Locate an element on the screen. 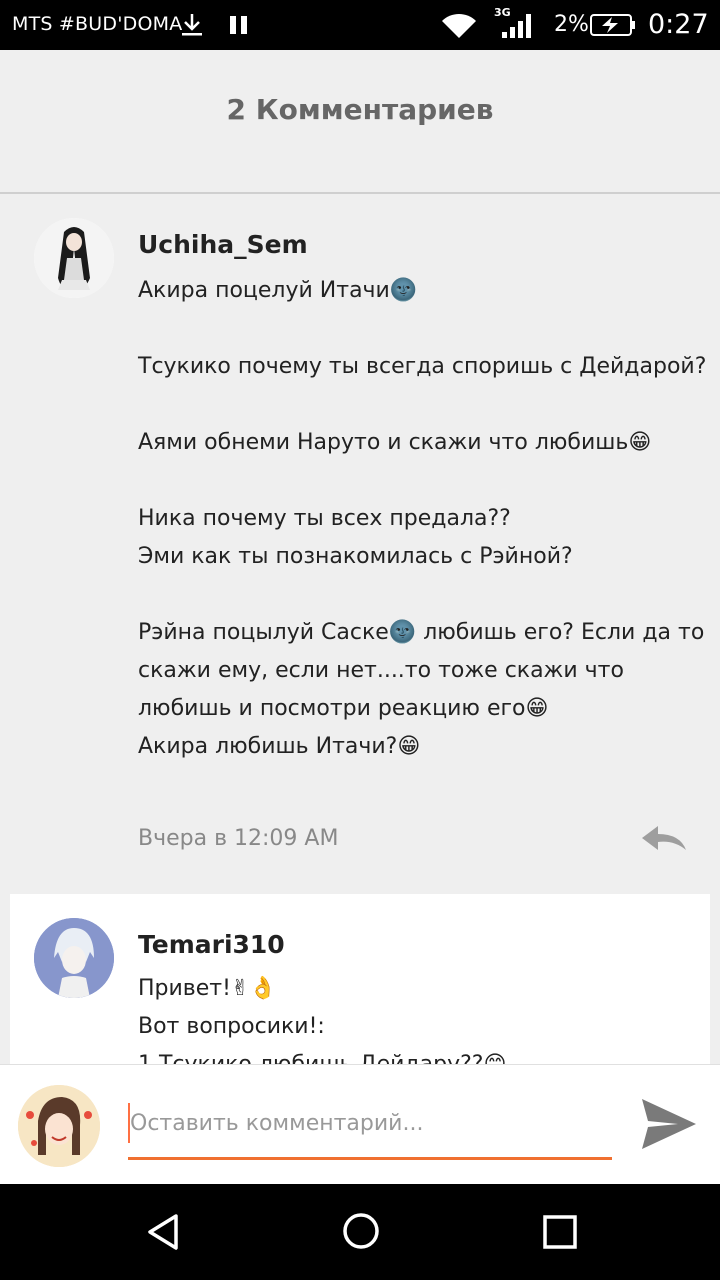  reply-icon is located at coordinates (664, 839).